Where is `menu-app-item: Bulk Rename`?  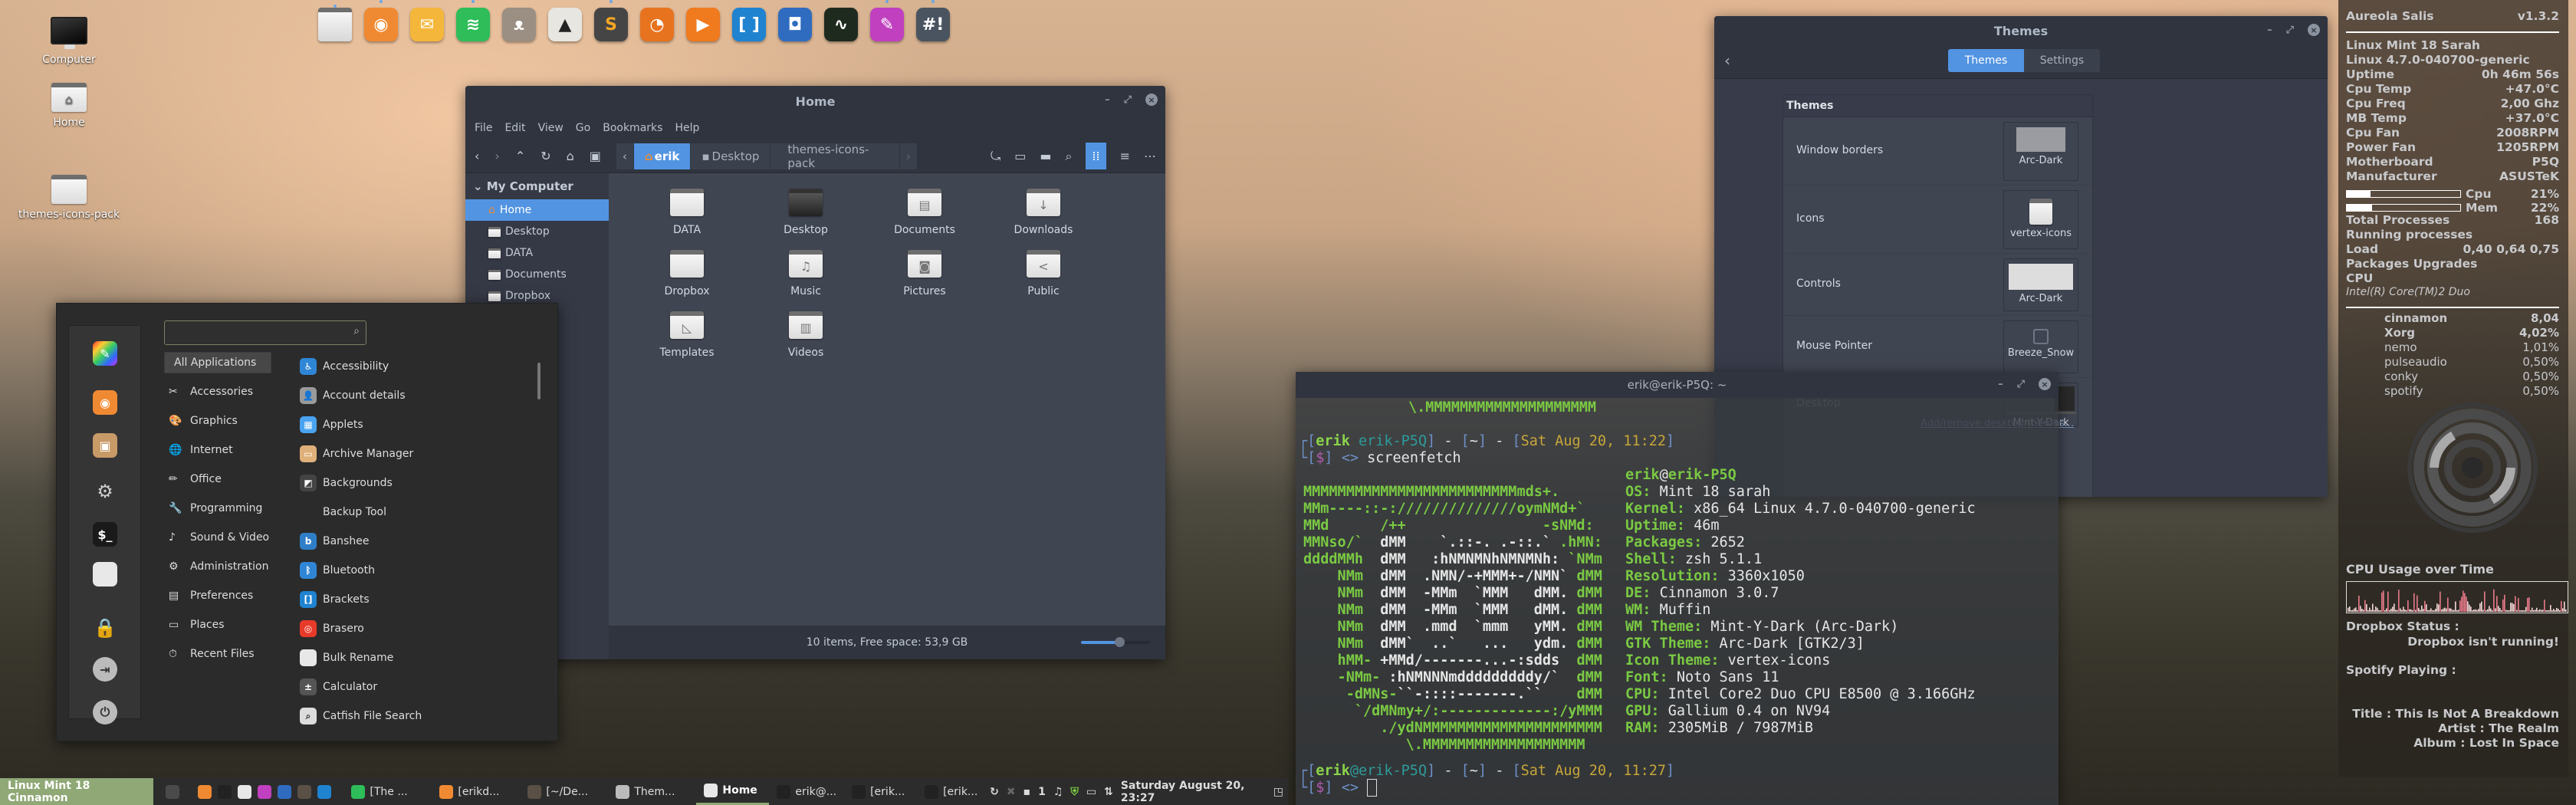
menu-app-item: Bulk Rename is located at coordinates (346, 657).